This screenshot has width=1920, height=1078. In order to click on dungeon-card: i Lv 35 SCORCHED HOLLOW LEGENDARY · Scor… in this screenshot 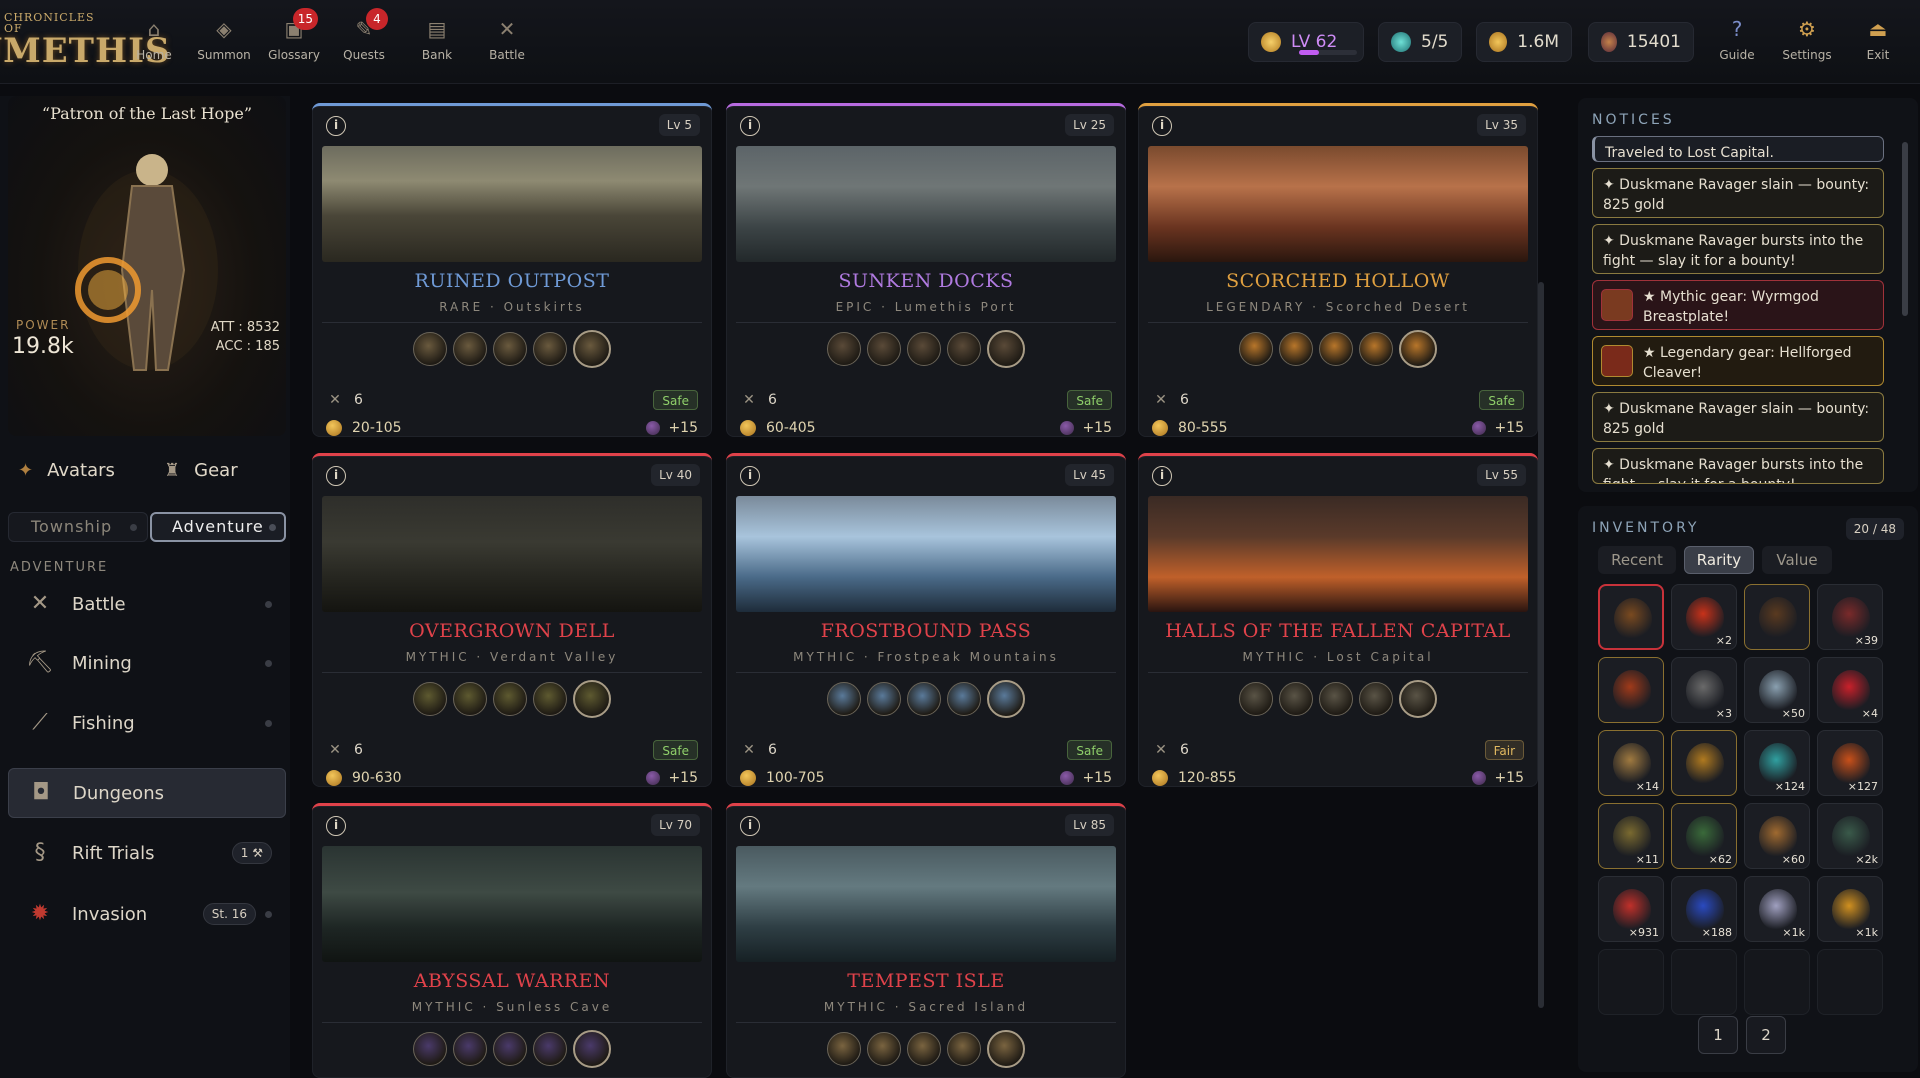, I will do `click(1338, 270)`.